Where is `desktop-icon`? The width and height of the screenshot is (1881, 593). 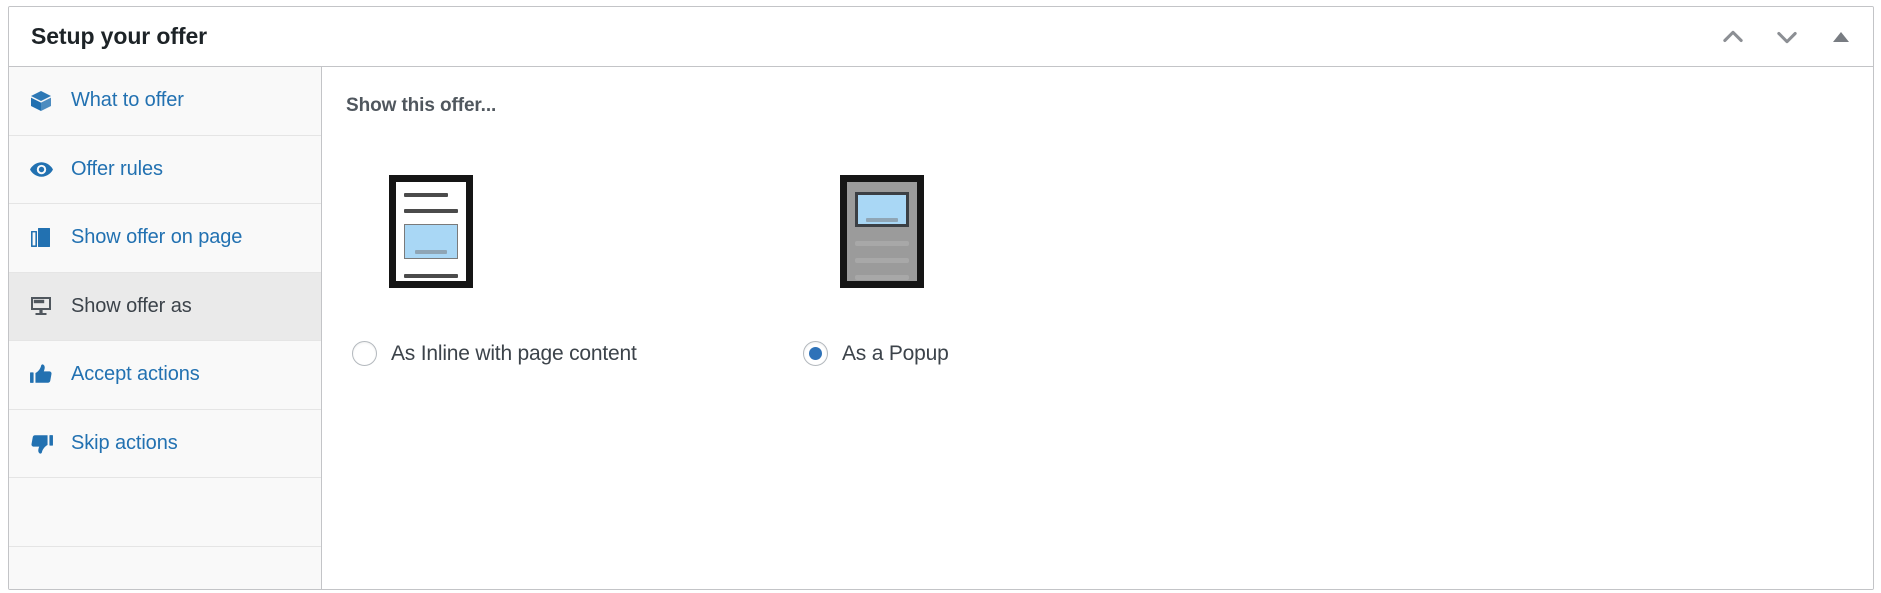
desktop-icon is located at coordinates (42, 306).